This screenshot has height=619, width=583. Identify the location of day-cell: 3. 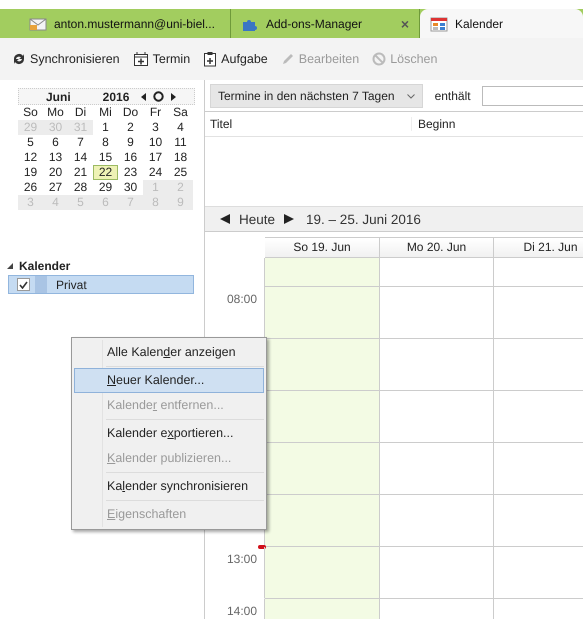
(155, 127).